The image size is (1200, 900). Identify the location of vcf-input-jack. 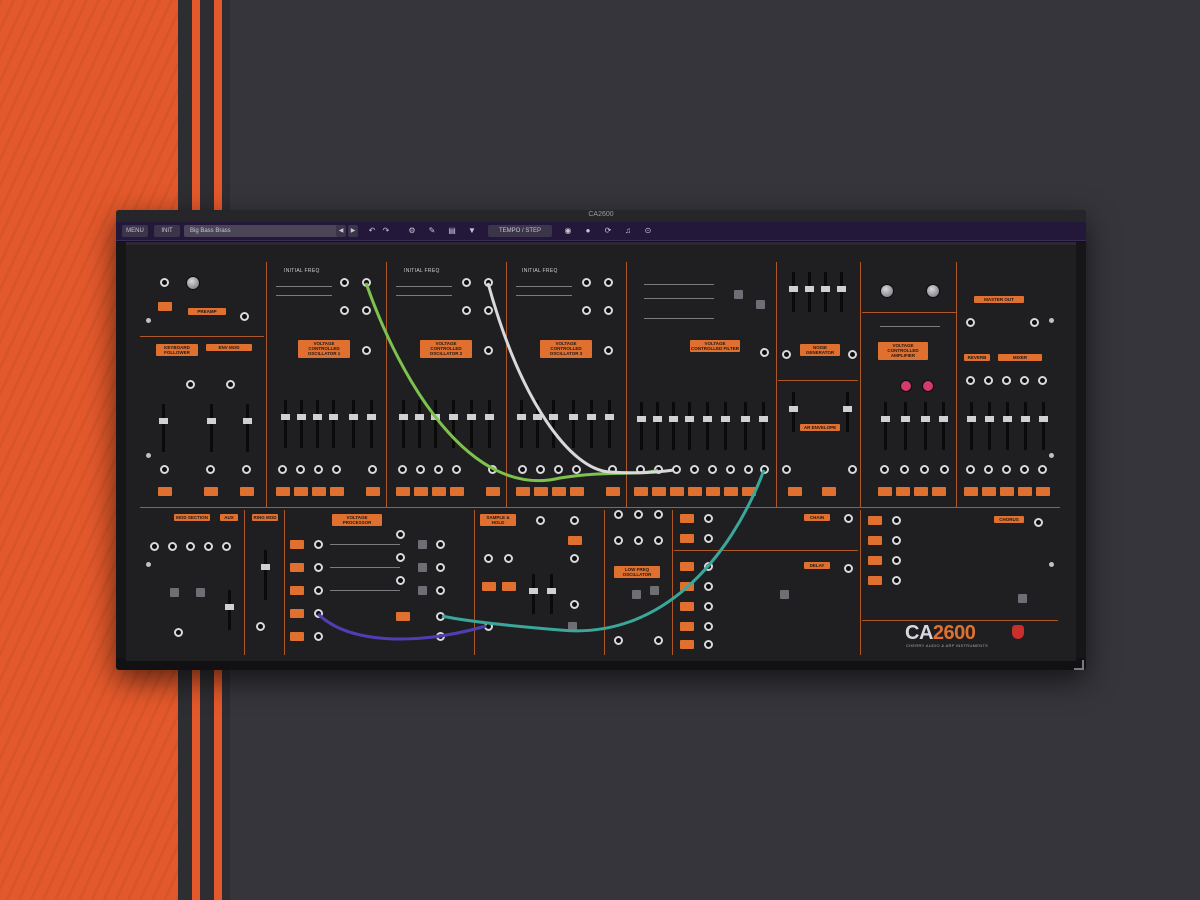
(730, 469).